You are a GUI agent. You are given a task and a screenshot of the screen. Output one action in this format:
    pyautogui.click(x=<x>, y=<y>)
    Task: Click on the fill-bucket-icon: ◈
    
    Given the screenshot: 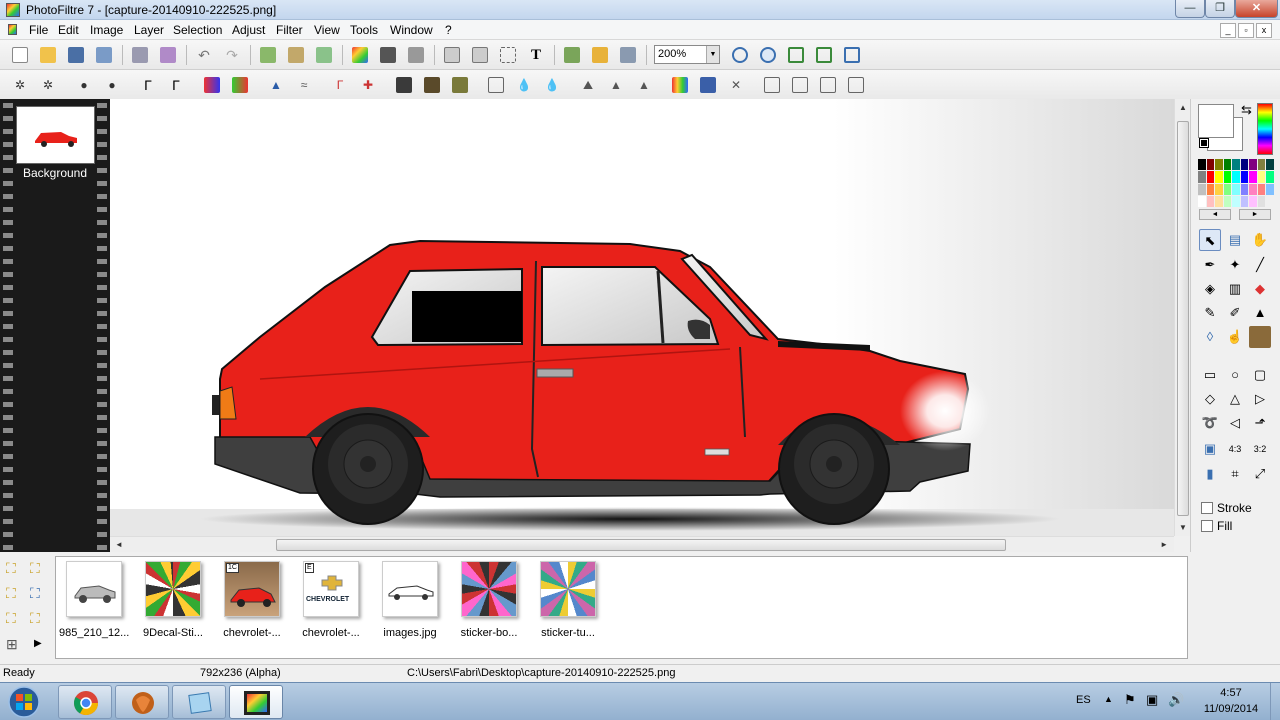 What is the action you would take?
    pyautogui.click(x=1210, y=289)
    